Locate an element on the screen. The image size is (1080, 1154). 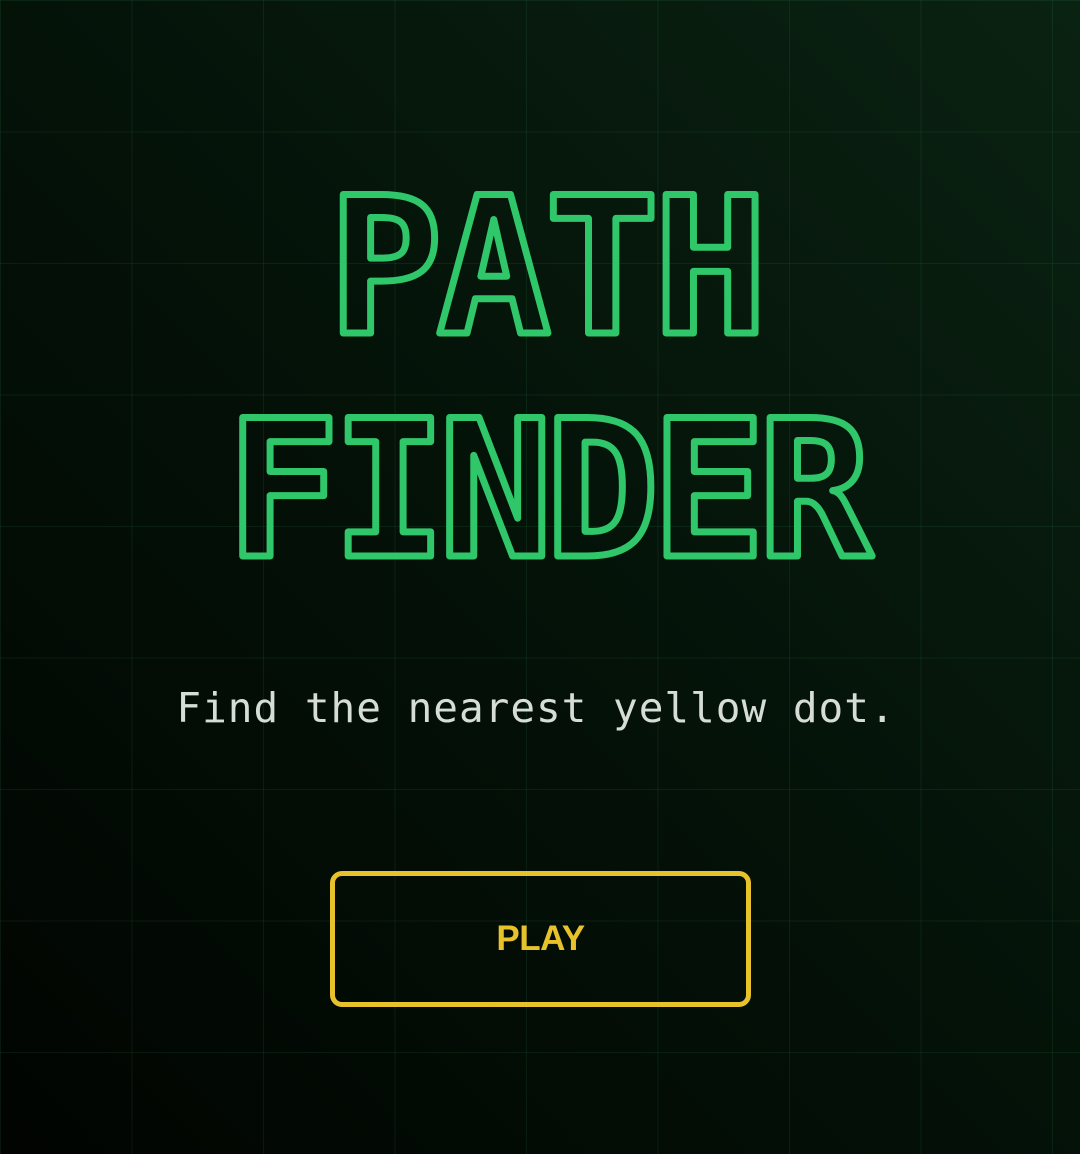
play-button: PLAY is located at coordinates (540, 939).